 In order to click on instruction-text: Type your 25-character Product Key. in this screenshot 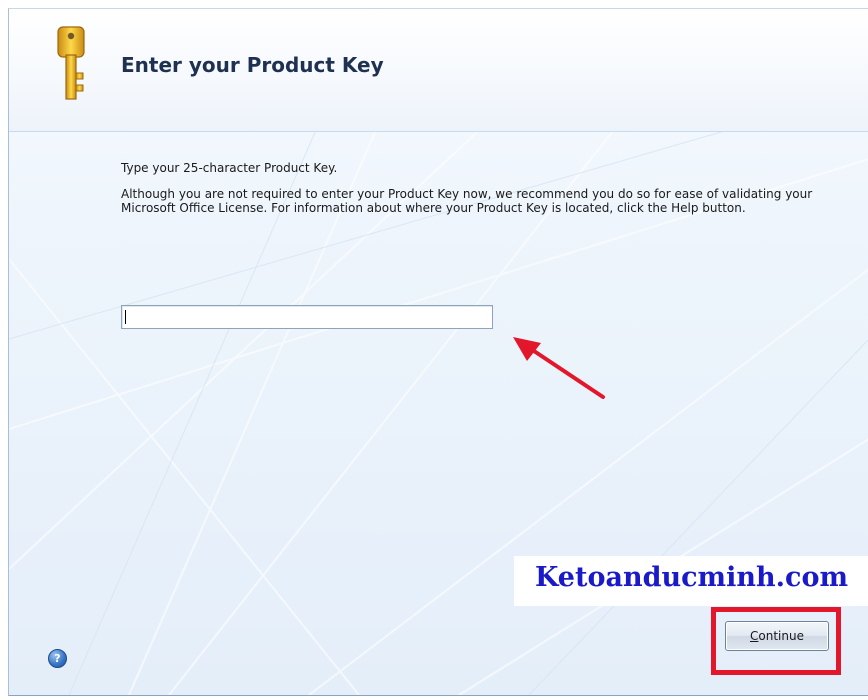, I will do `click(229, 168)`.